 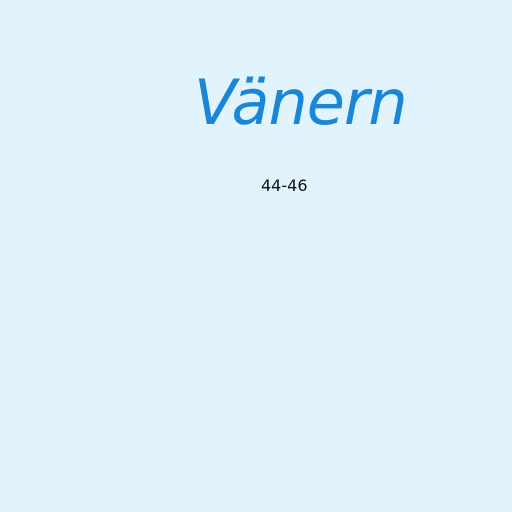 I want to click on lake-name-label: Vänern, so click(x=301, y=102).